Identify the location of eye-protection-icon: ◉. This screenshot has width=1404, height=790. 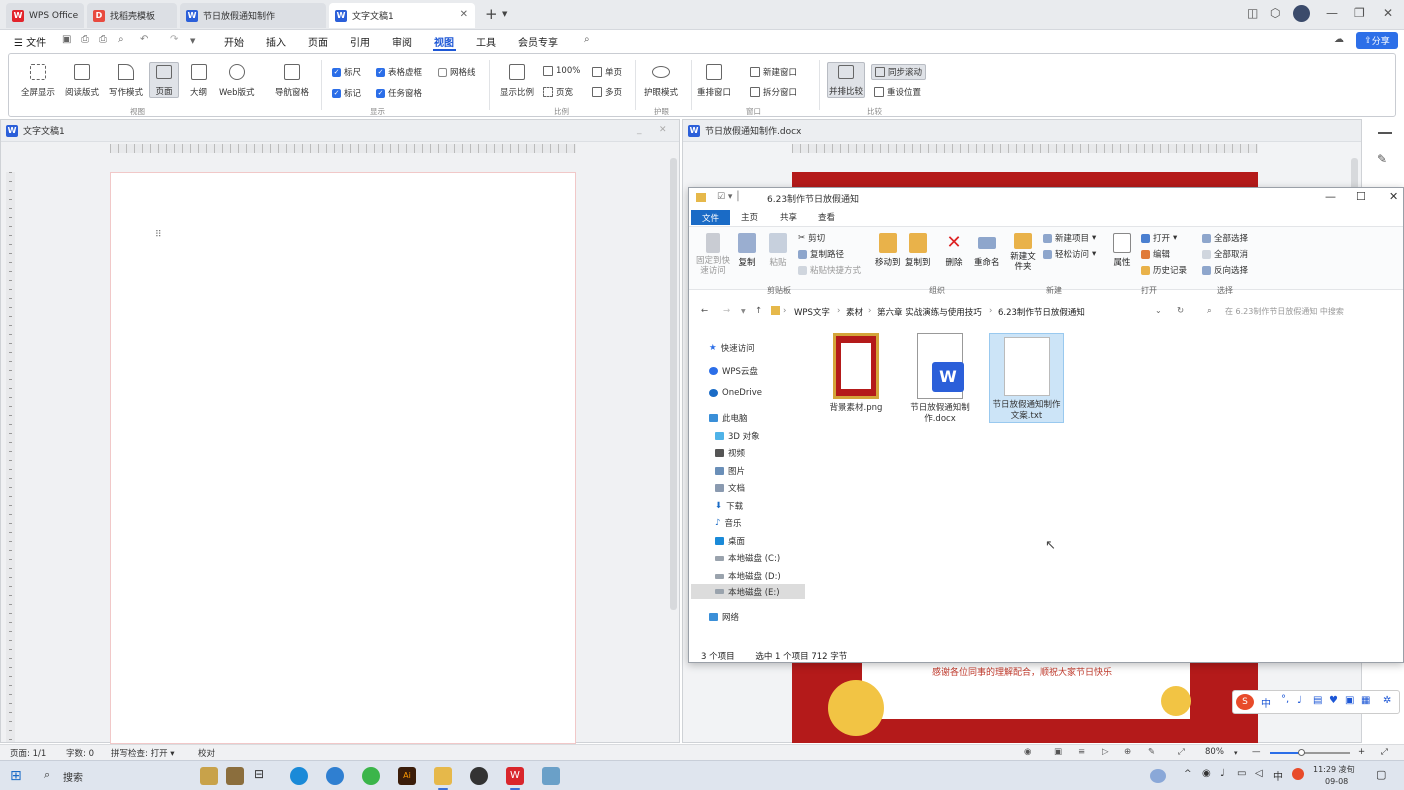
(1027, 752).